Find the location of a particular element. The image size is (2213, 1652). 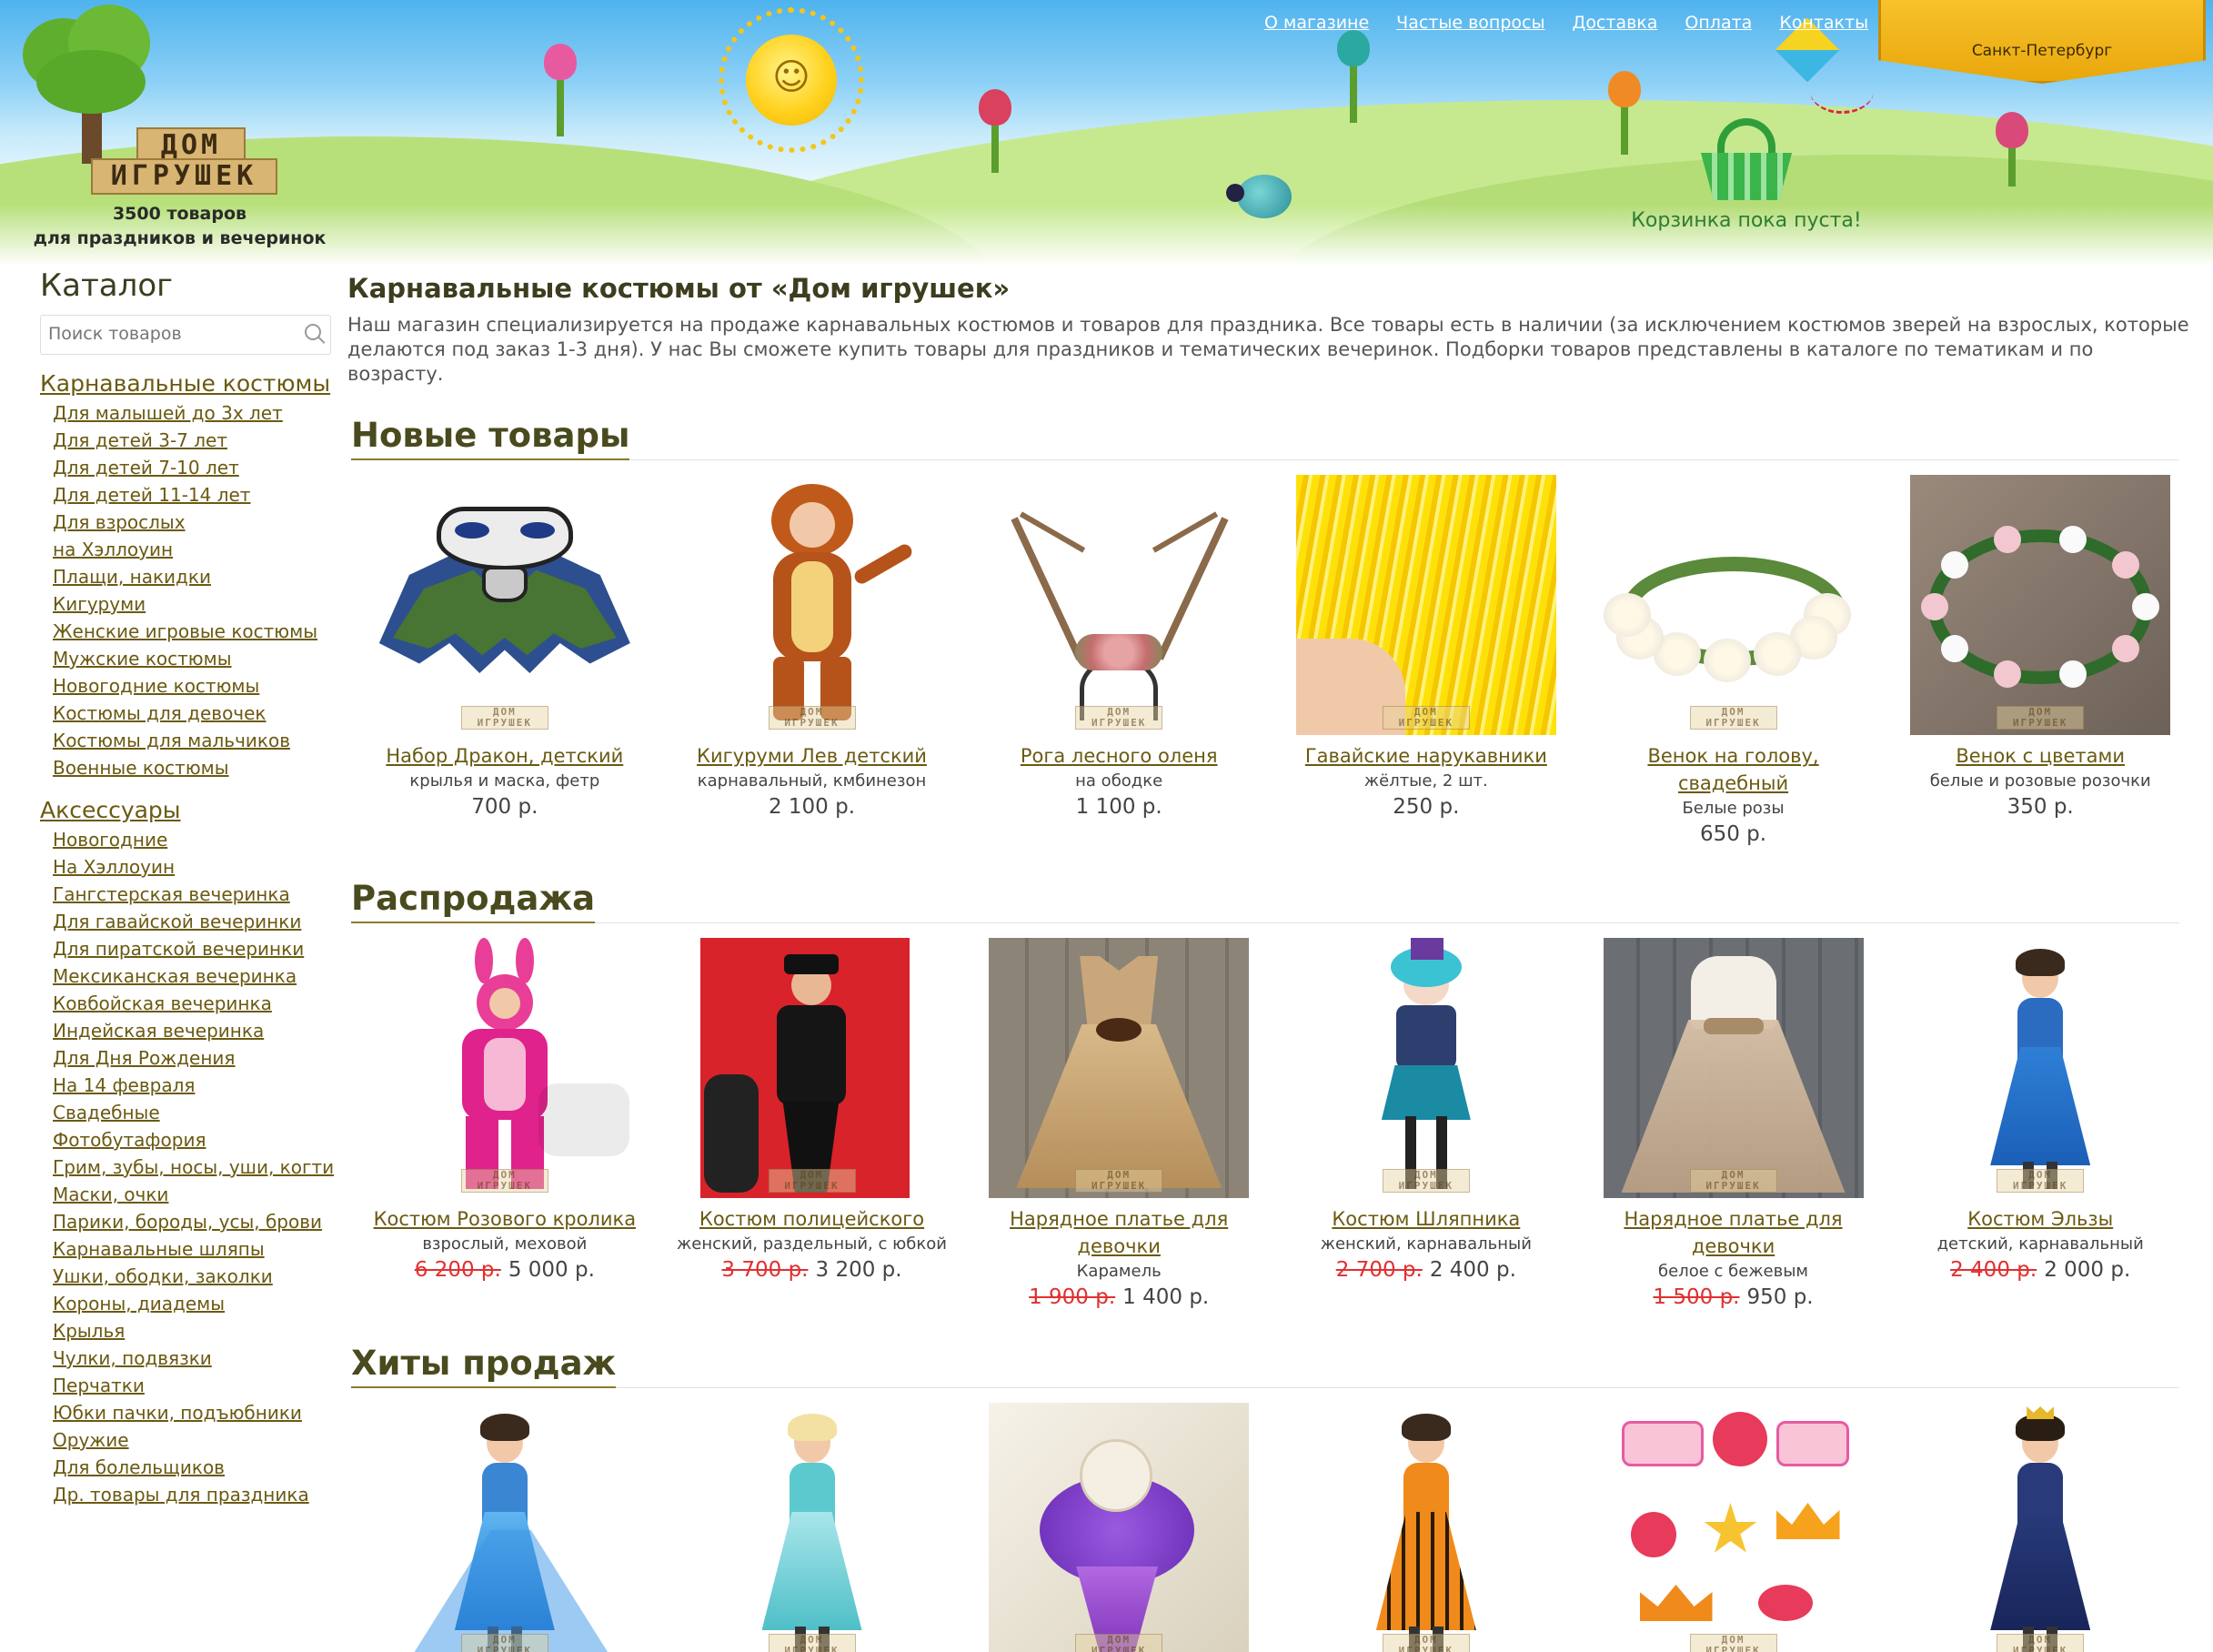

catalog-link: Гангстерская вечеринка is located at coordinates (172, 894).